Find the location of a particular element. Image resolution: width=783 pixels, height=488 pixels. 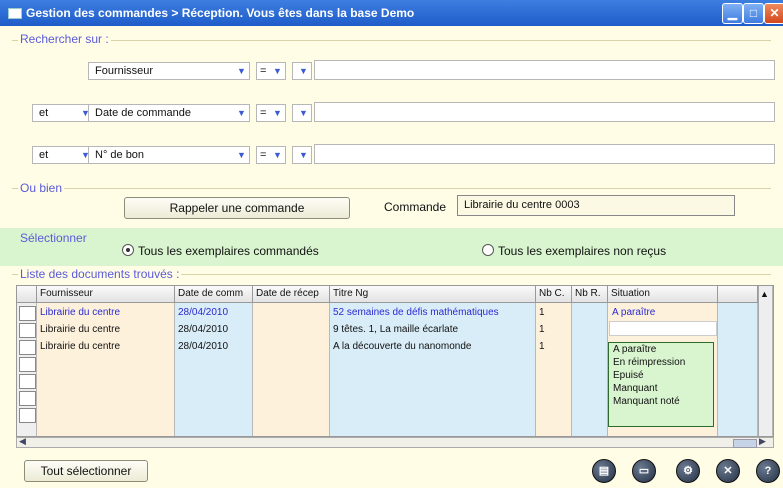

cell-title: A la découverte du nanomonde is located at coordinates (433, 346).